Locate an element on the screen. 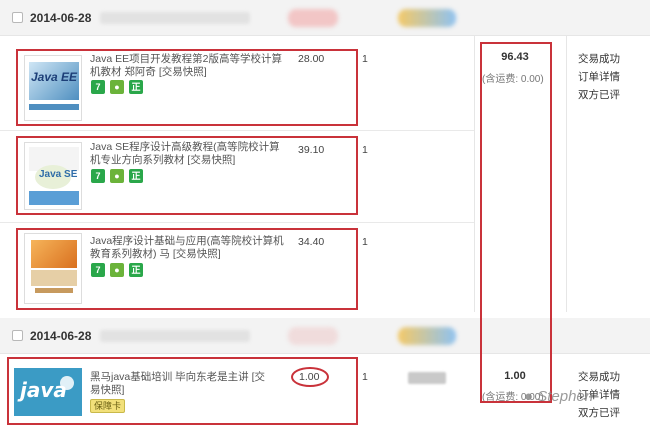 The height and width of the screenshot is (432, 650). watermark: ● Stephen is located at coordinates (558, 396).